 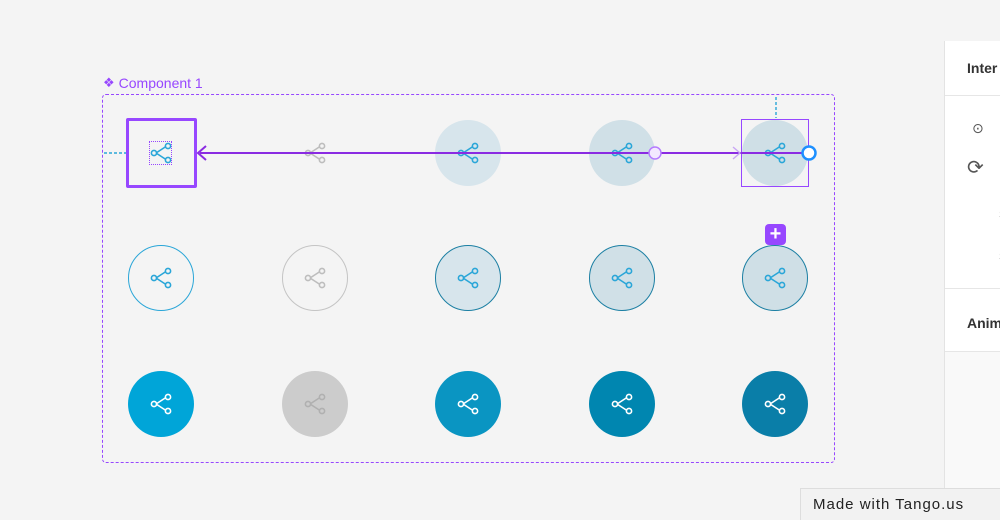 What do you see at coordinates (160, 83) in the screenshot?
I see `component-name: Component 1` at bounding box center [160, 83].